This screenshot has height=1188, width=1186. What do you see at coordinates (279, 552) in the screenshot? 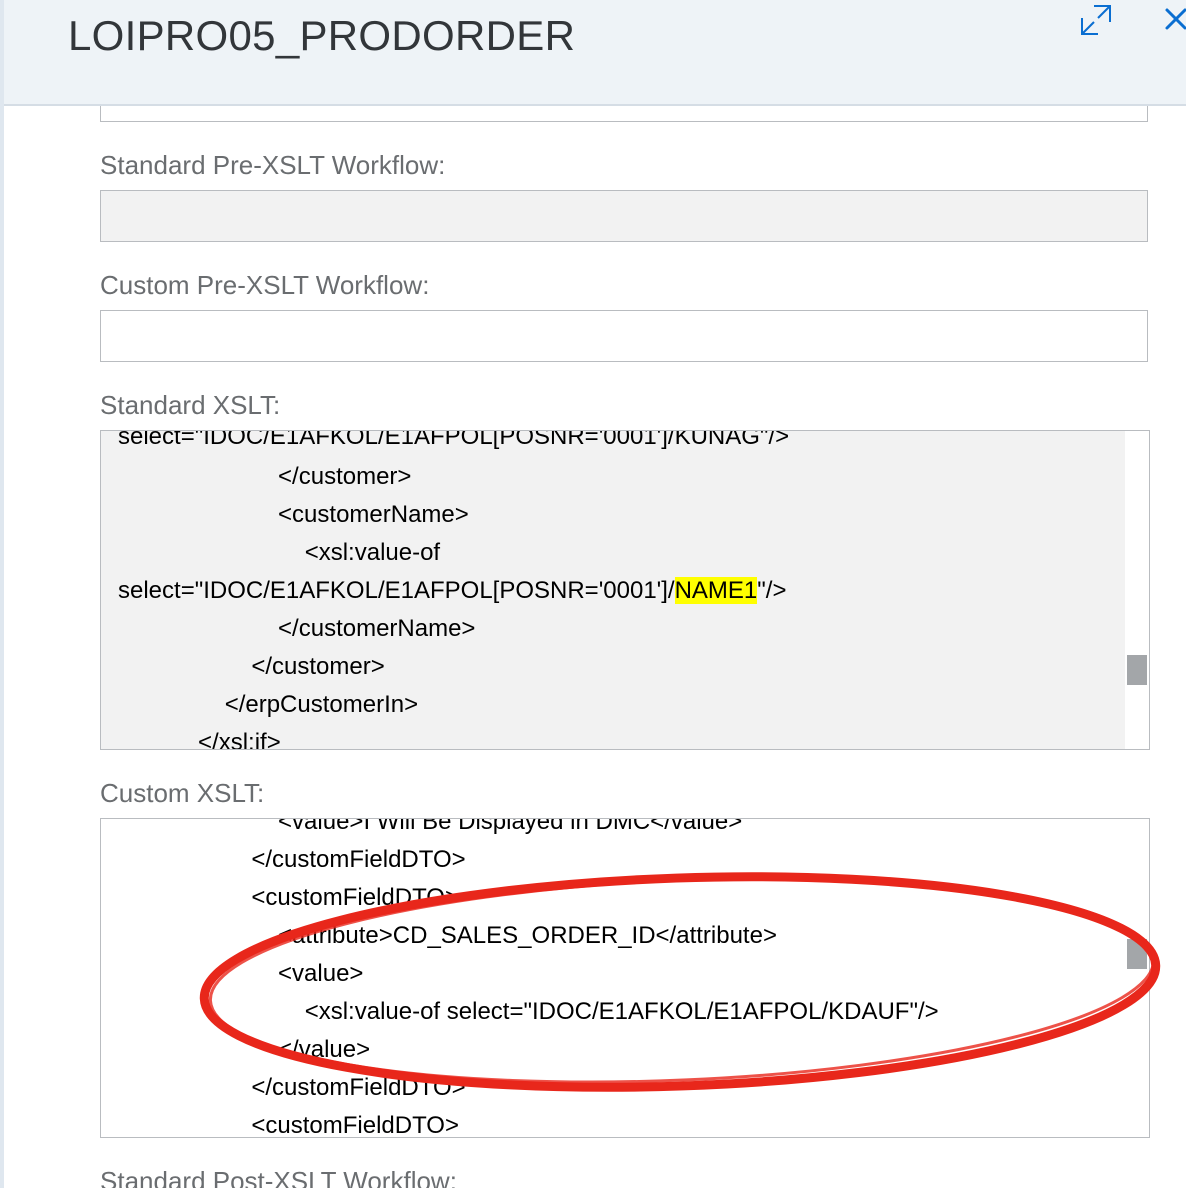
I see `code-line: <xsl:value-of` at bounding box center [279, 552].